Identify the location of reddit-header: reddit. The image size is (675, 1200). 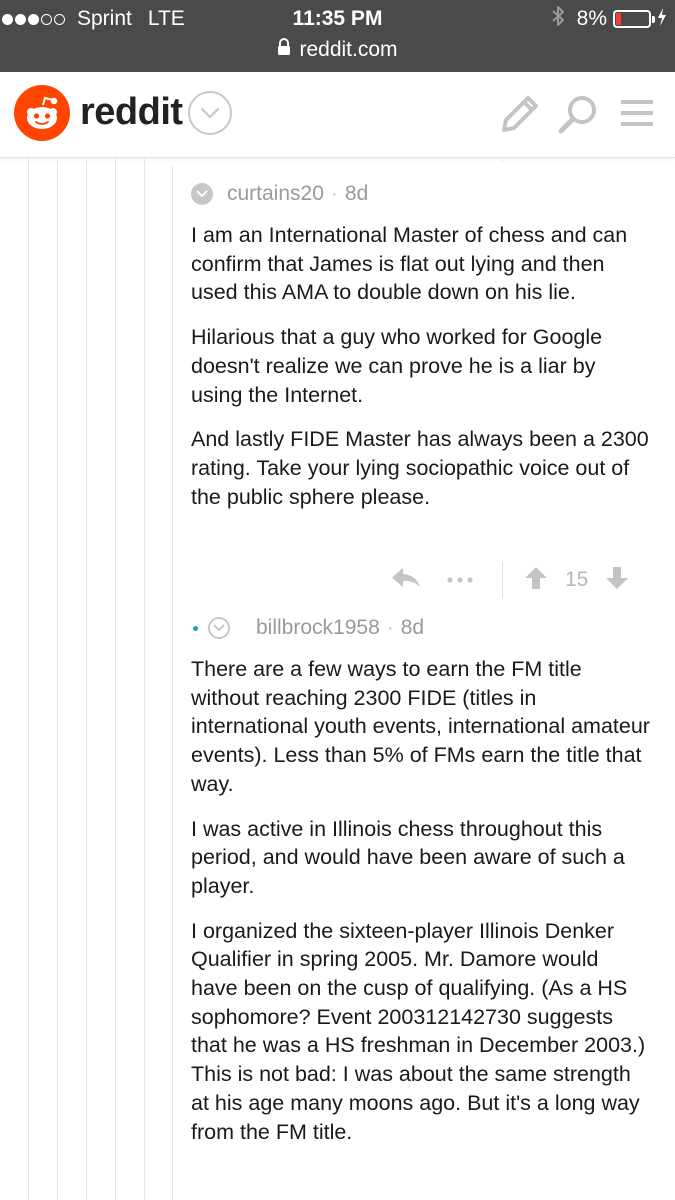
(337, 115).